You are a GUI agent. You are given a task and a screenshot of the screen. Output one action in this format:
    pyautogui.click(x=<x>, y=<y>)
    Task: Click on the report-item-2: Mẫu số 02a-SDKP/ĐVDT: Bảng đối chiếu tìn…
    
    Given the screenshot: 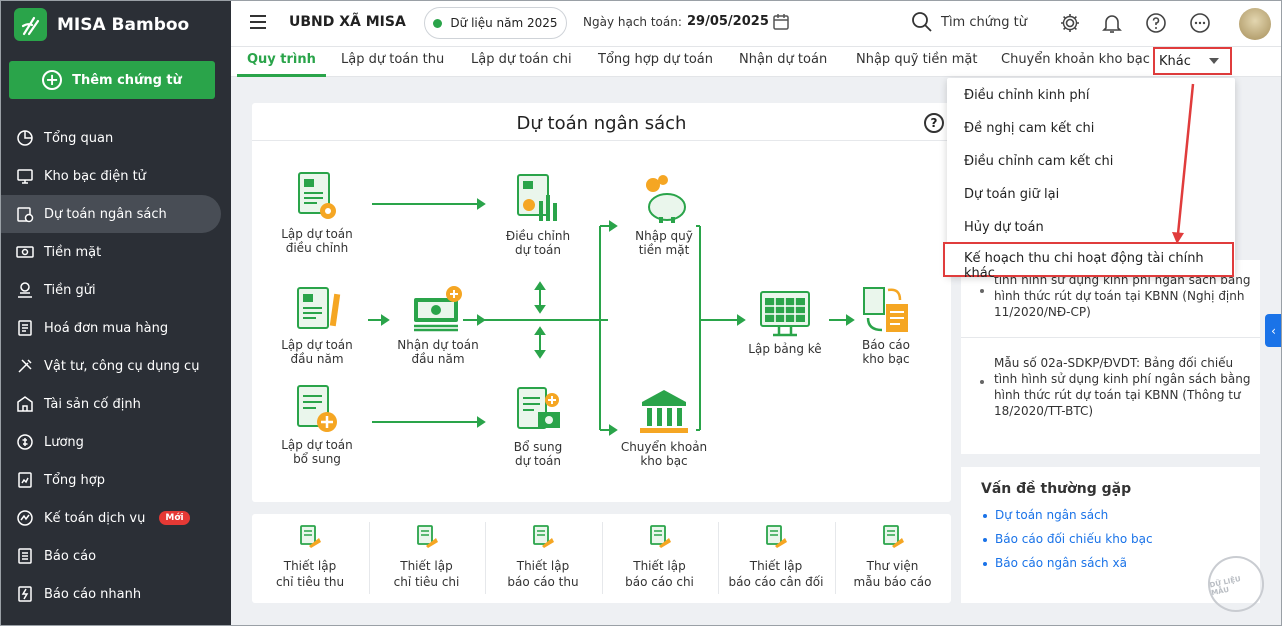 What is the action you would take?
    pyautogui.click(x=1129, y=387)
    